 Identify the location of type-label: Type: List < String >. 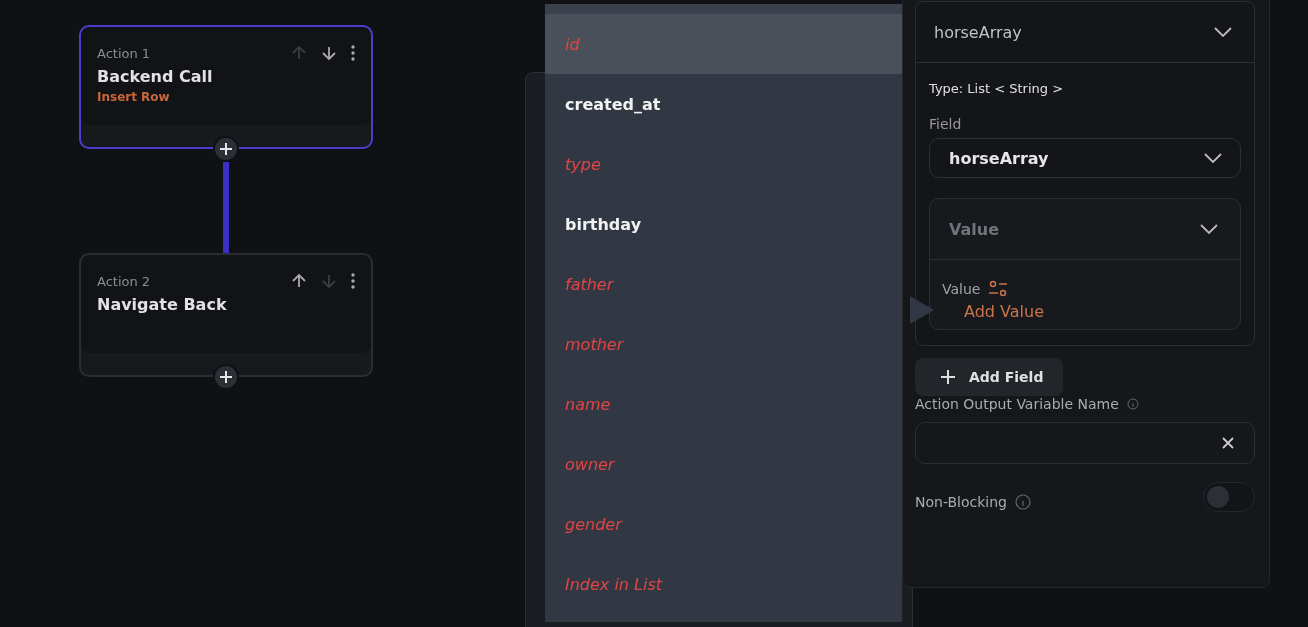
(997, 88).